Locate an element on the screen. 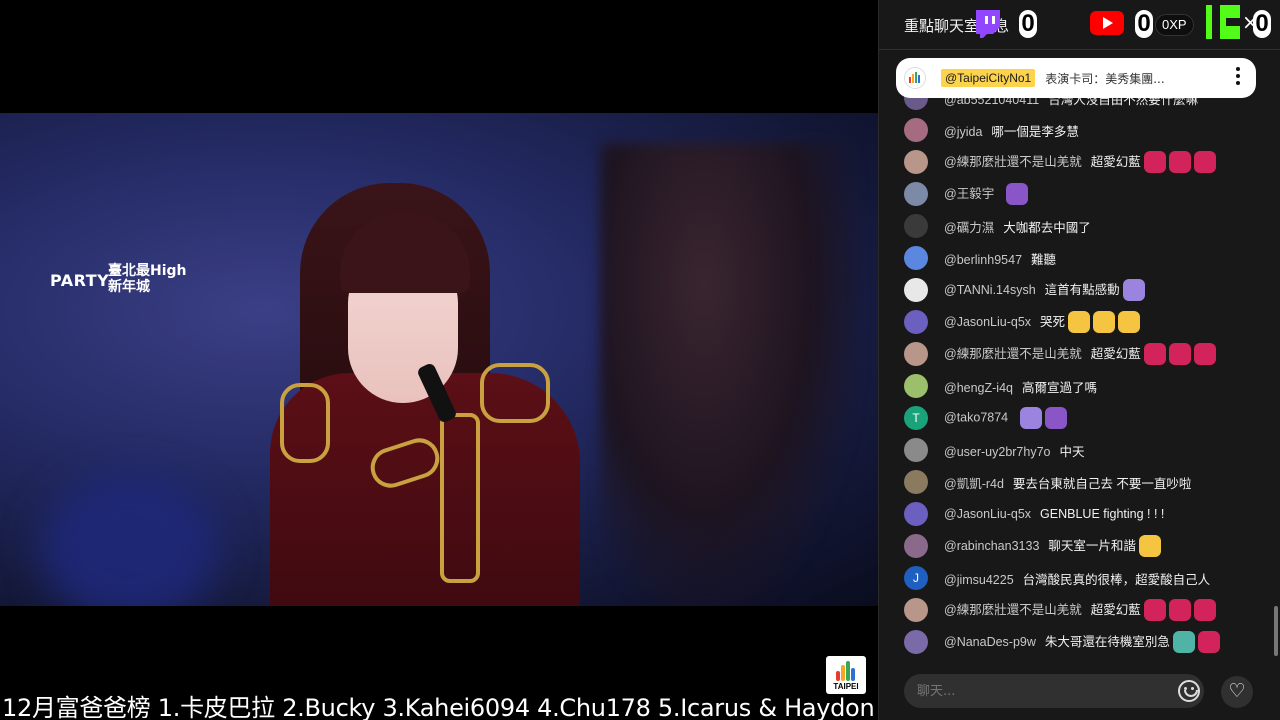 The width and height of the screenshot is (1280, 720). chat-message: @JasonLiu-q5x GENBLUE fighting ! ! ! is located at coordinates (1069, 514).